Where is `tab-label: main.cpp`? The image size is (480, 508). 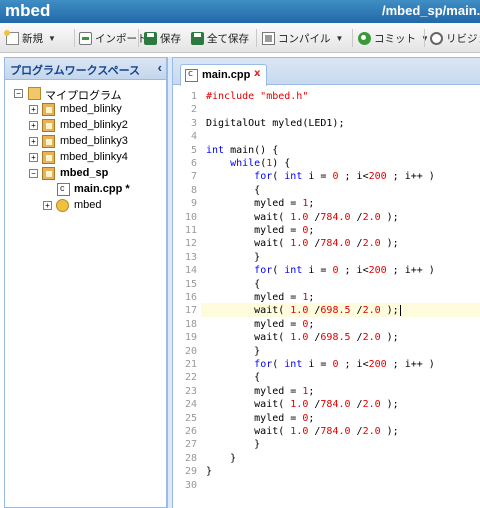 tab-label: main.cpp is located at coordinates (226, 75).